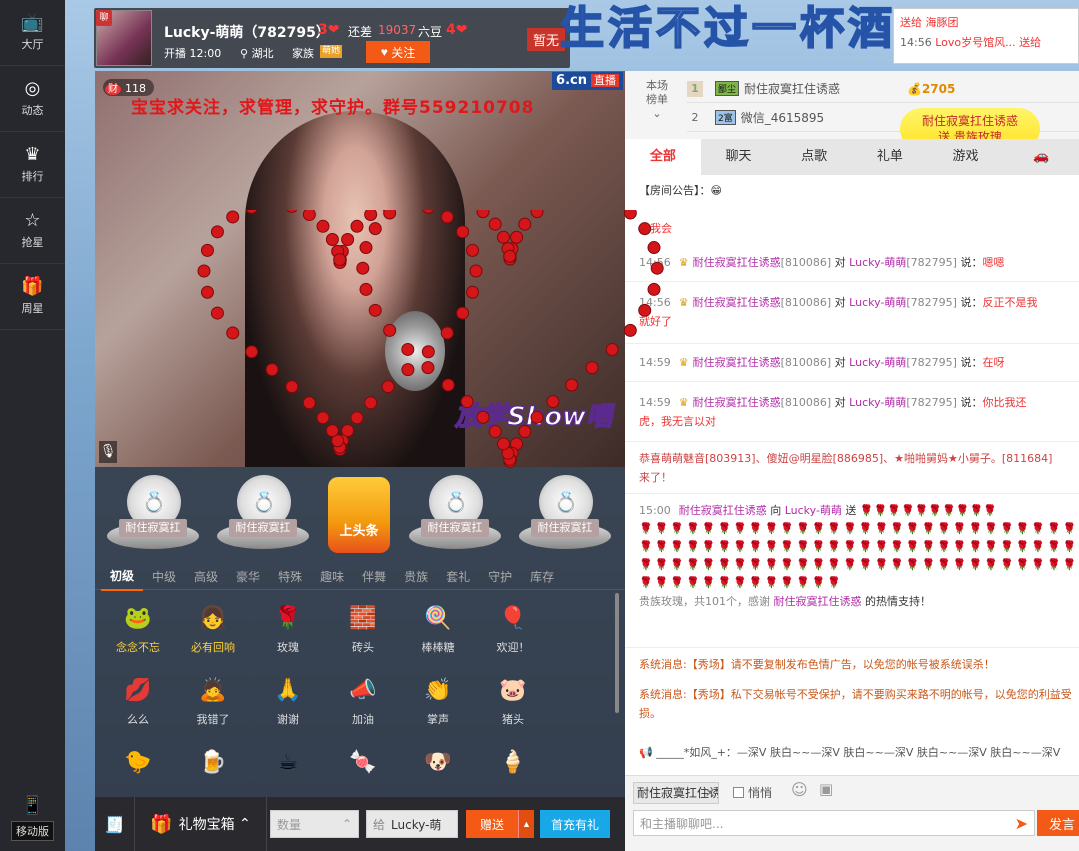  Describe the element at coordinates (412, 824) in the screenshot. I see `recipient-field: 给 Lucky-萌` at that location.